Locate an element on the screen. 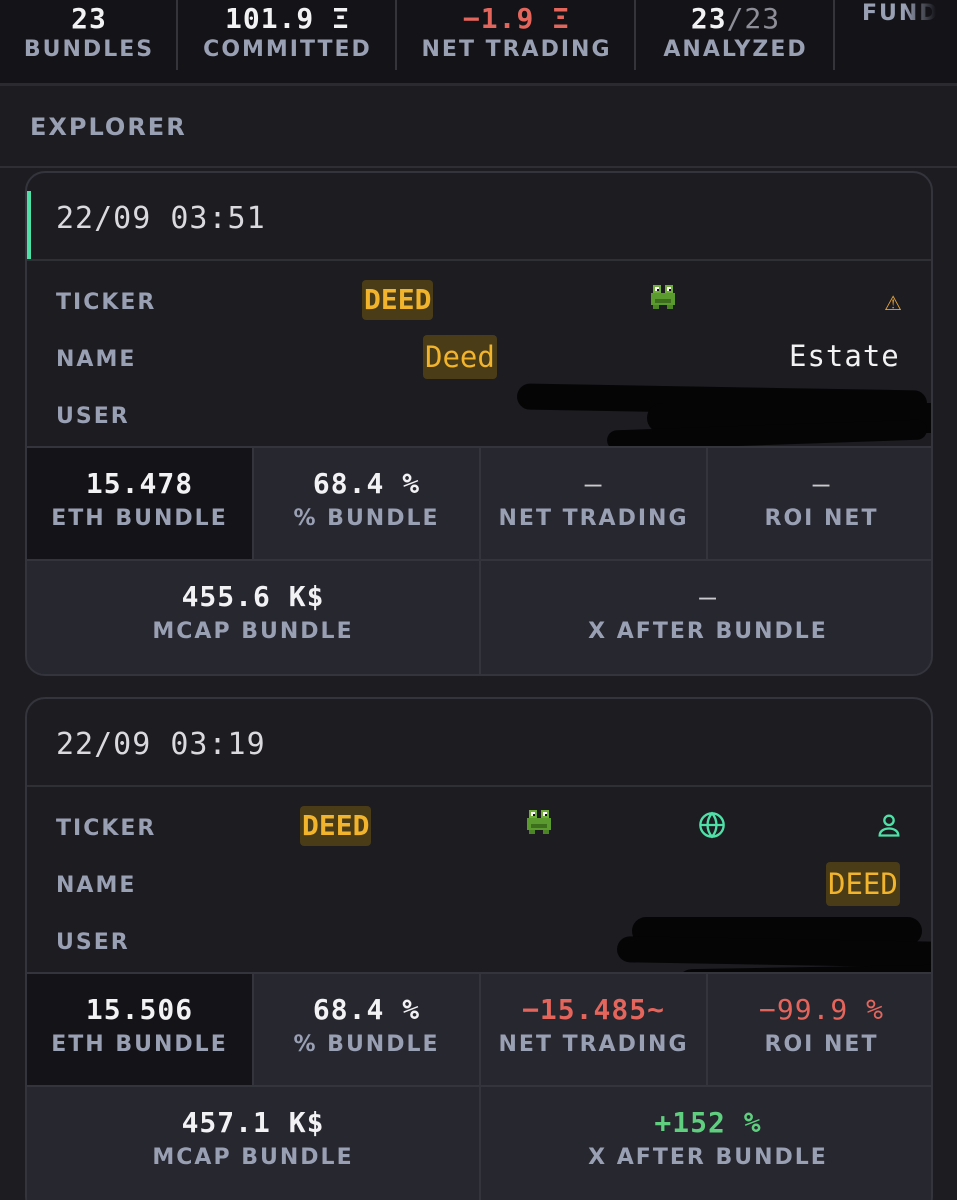 This screenshot has height=1200, width=957. globe-icon is located at coordinates (712, 825).